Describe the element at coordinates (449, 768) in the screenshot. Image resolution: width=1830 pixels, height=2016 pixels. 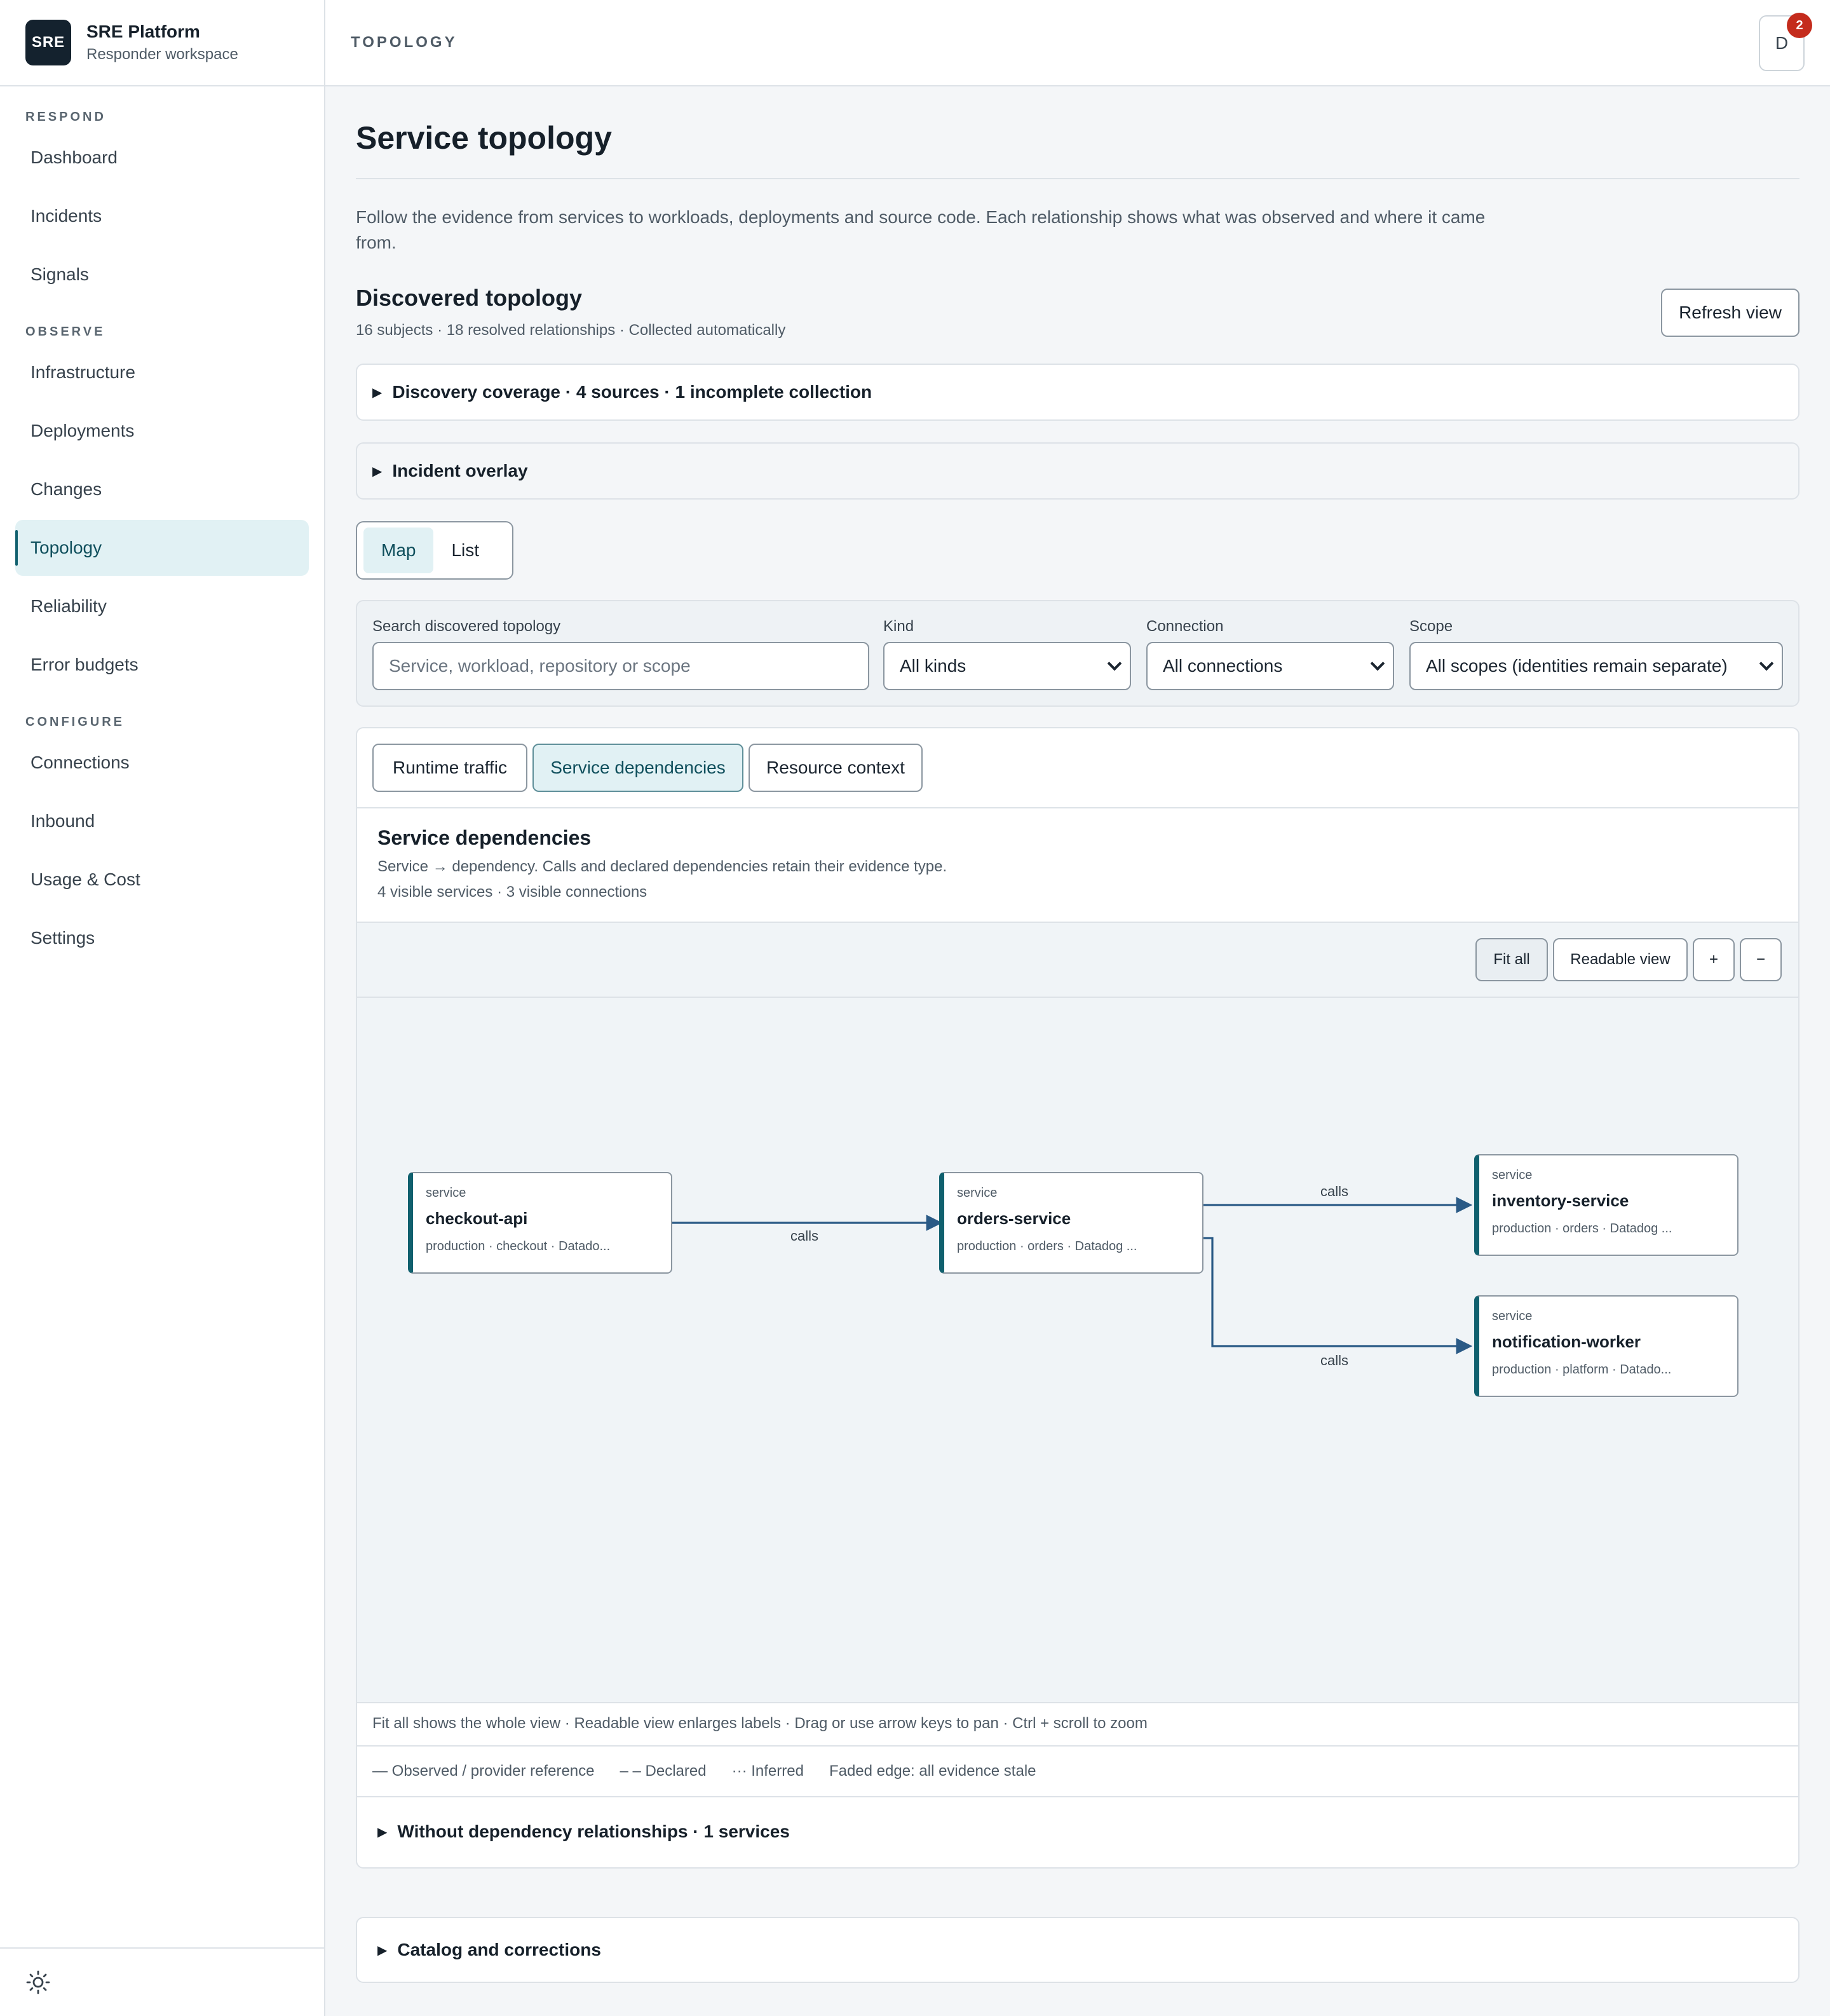
I see `tab-runtime-traffic: Runtime traffic` at that location.